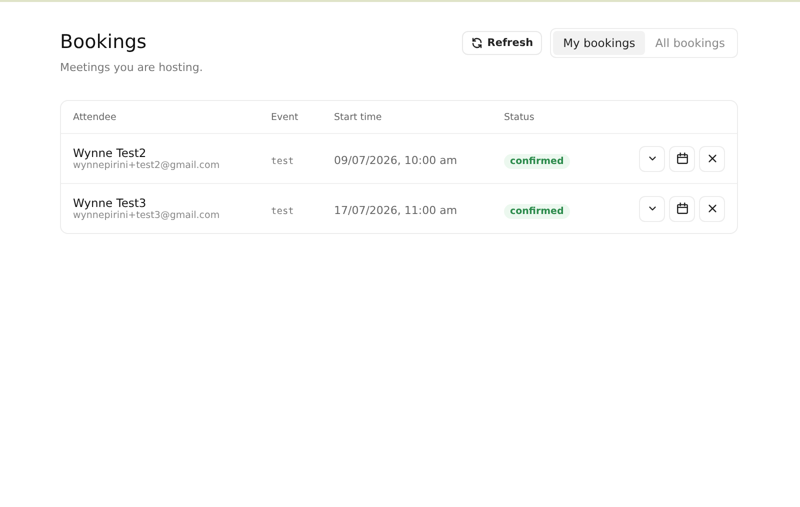  I want to click on page-title: Bookings, so click(104, 42).